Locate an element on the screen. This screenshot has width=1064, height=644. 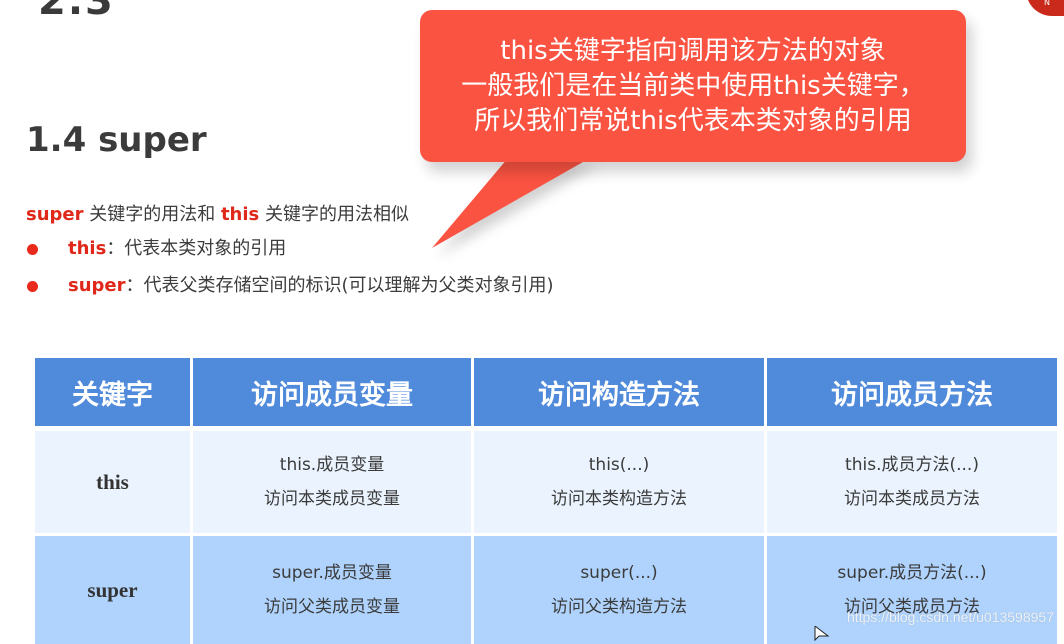
intro-text-1: 关键字的用法和 is located at coordinates (152, 214).